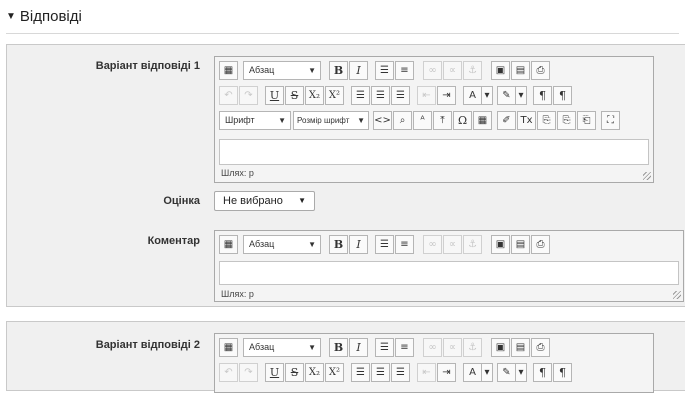  I want to click on spellcheck-icon: ᴬ, so click(422, 120).